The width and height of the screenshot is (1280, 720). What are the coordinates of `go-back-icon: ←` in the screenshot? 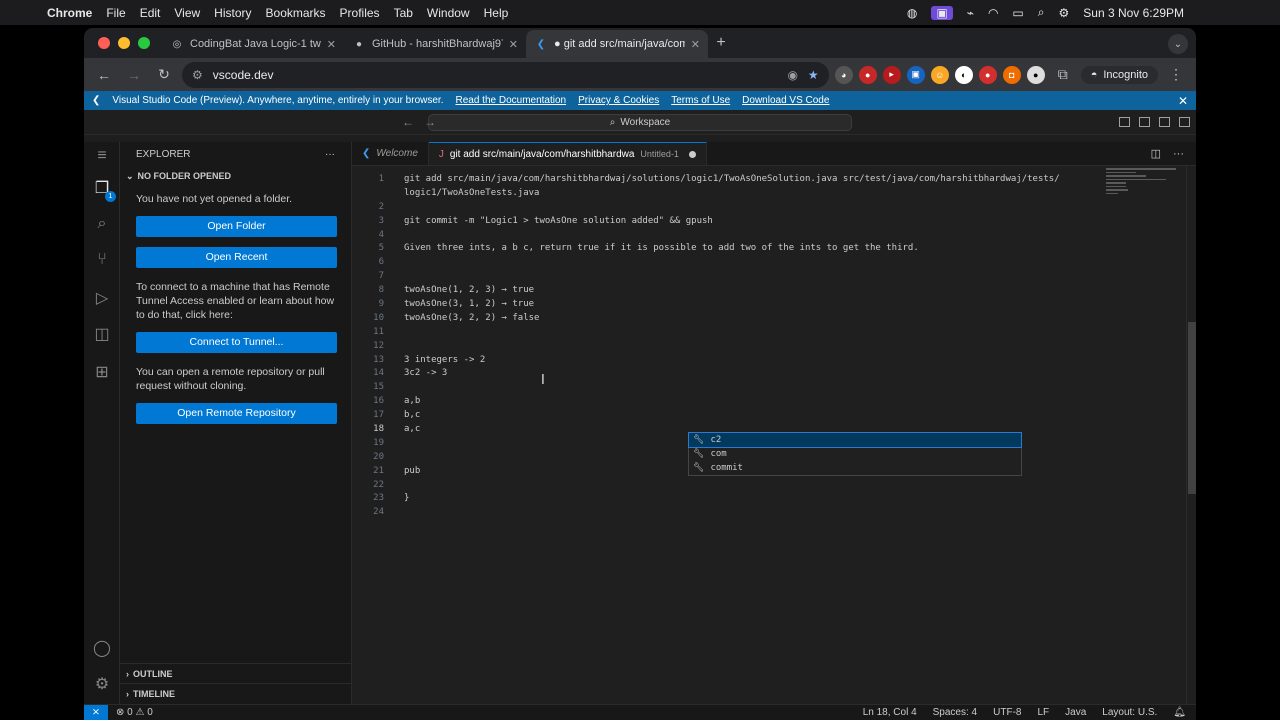 It's located at (408, 122).